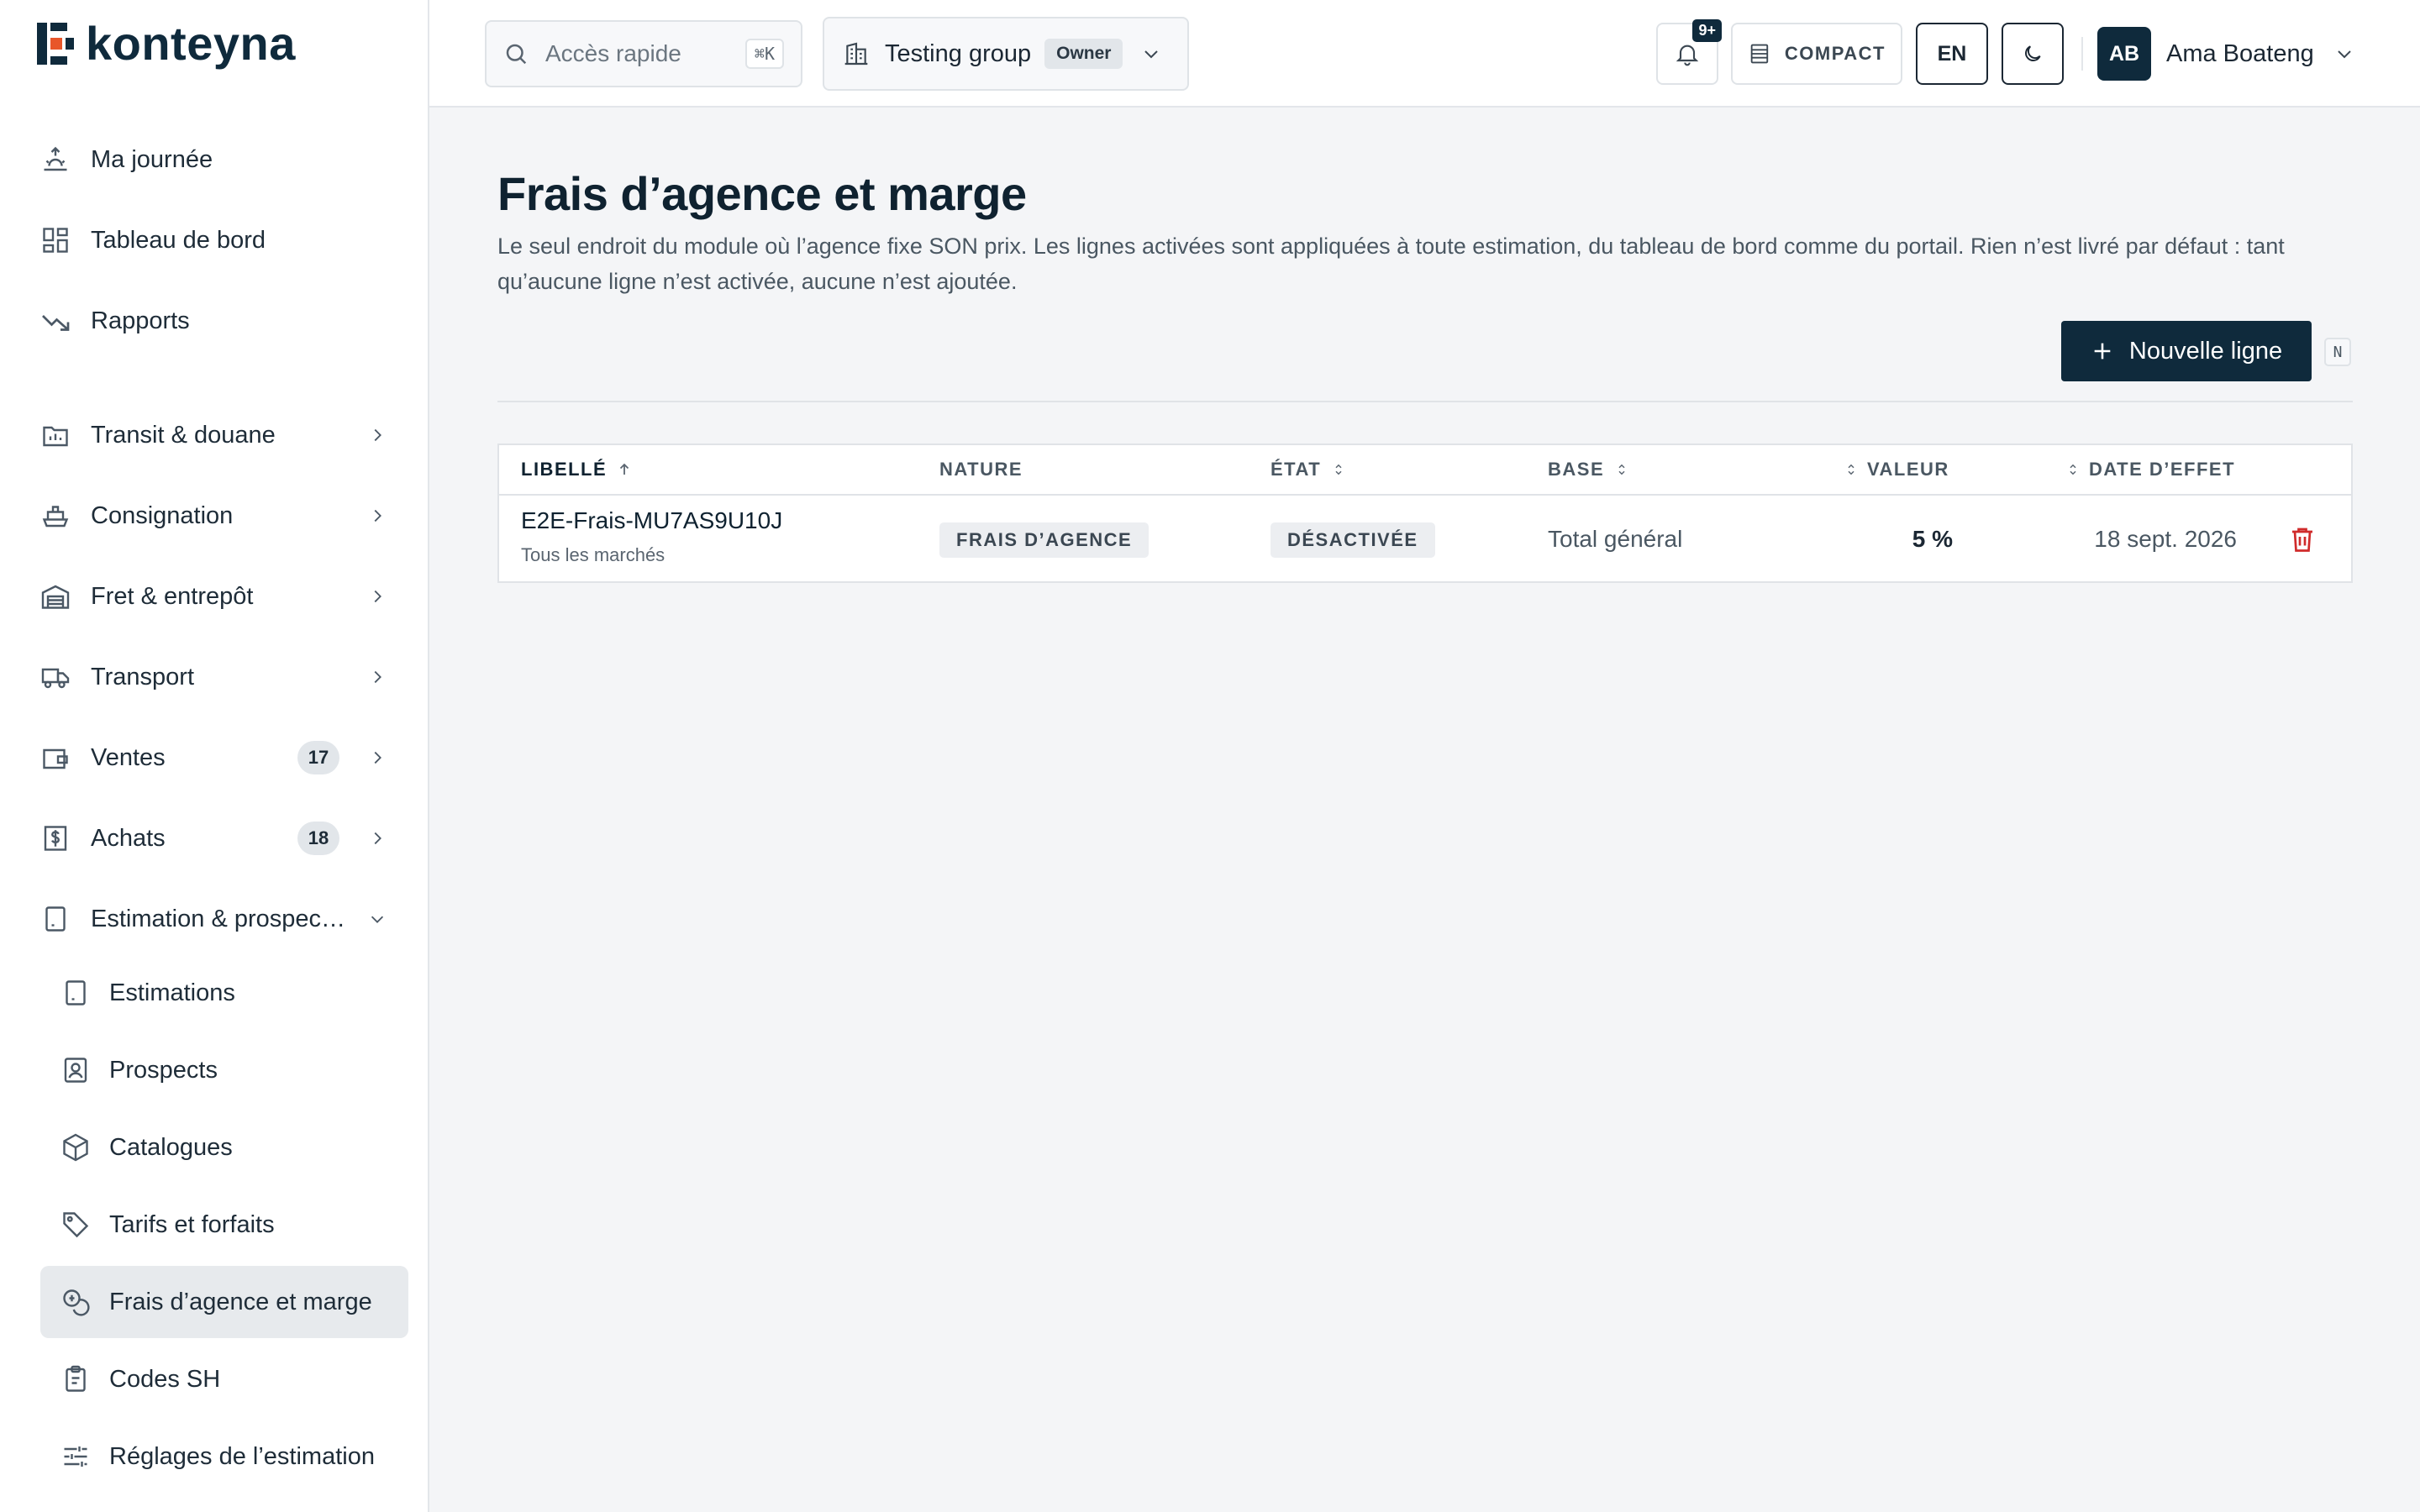 This screenshot has height=1512, width=2420. I want to click on user-menu: AB Ama Boateng, so click(2225, 54).